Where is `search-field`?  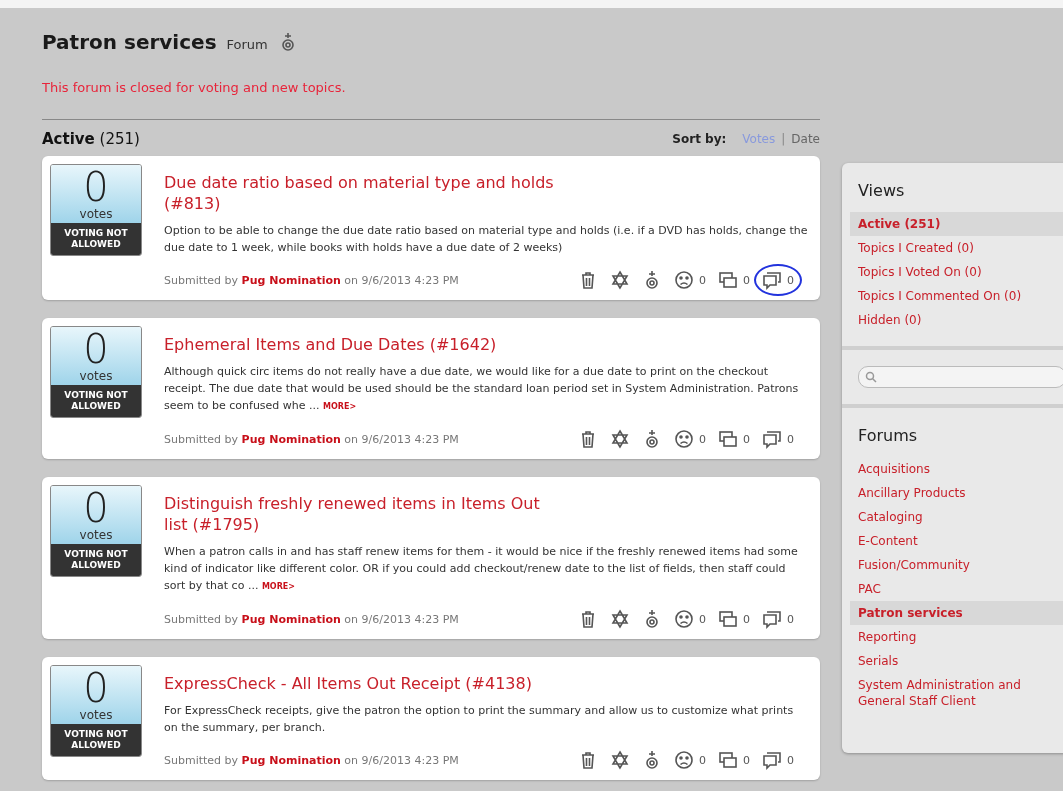
search-field is located at coordinates (960, 377).